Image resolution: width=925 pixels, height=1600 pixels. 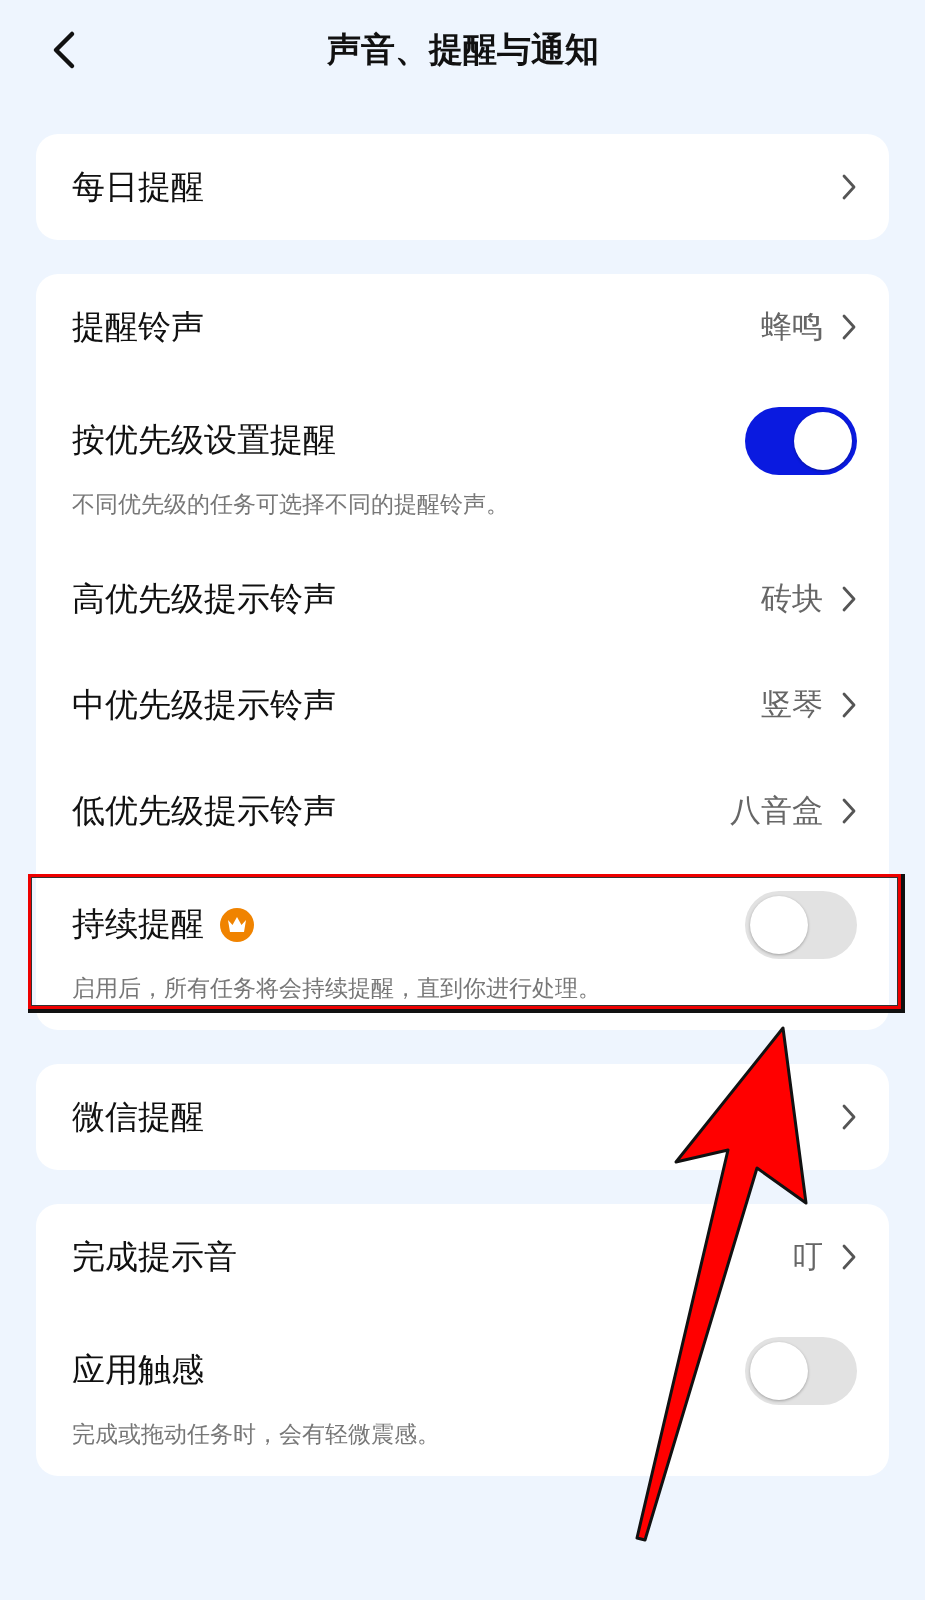 I want to click on setting-label: 微信提醒, so click(x=138, y=1117).